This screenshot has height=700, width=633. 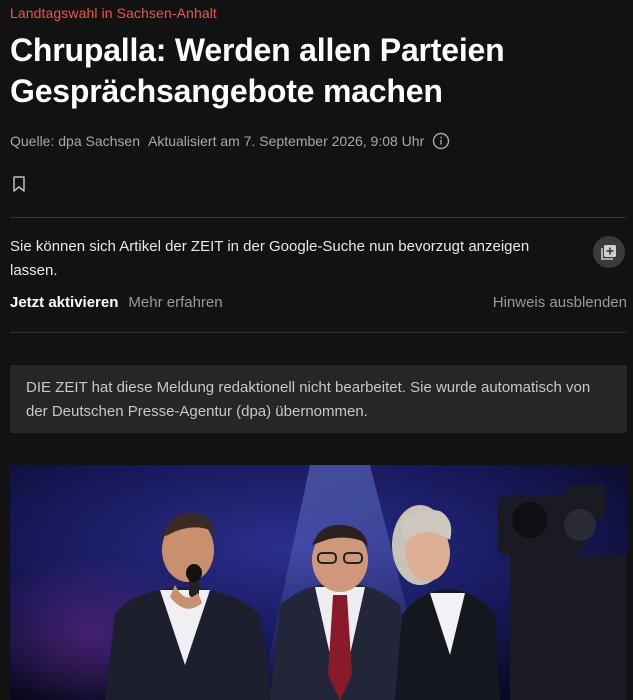 What do you see at coordinates (75, 141) in the screenshot?
I see `article-source: Quelle: dpa Sachsen` at bounding box center [75, 141].